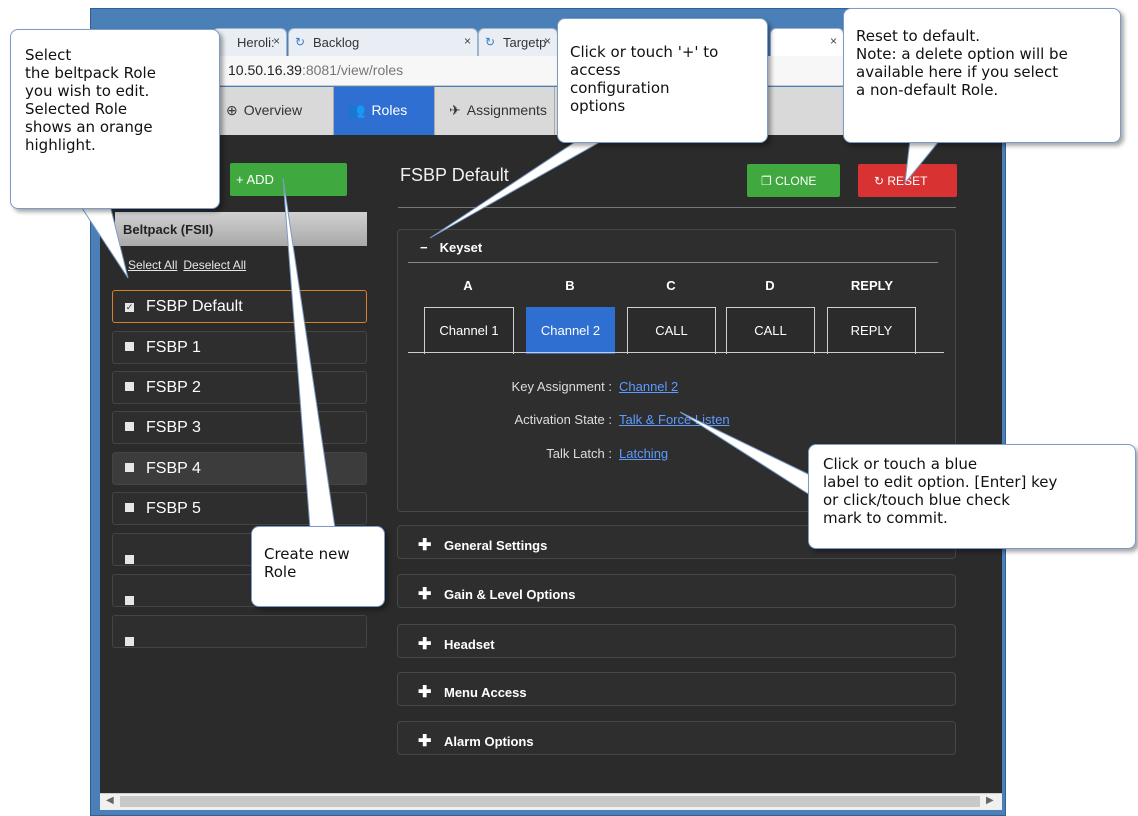 The width and height of the screenshot is (1138, 816). Describe the element at coordinates (239, 508) in the screenshot. I see `role-item: FSBP 5` at that location.